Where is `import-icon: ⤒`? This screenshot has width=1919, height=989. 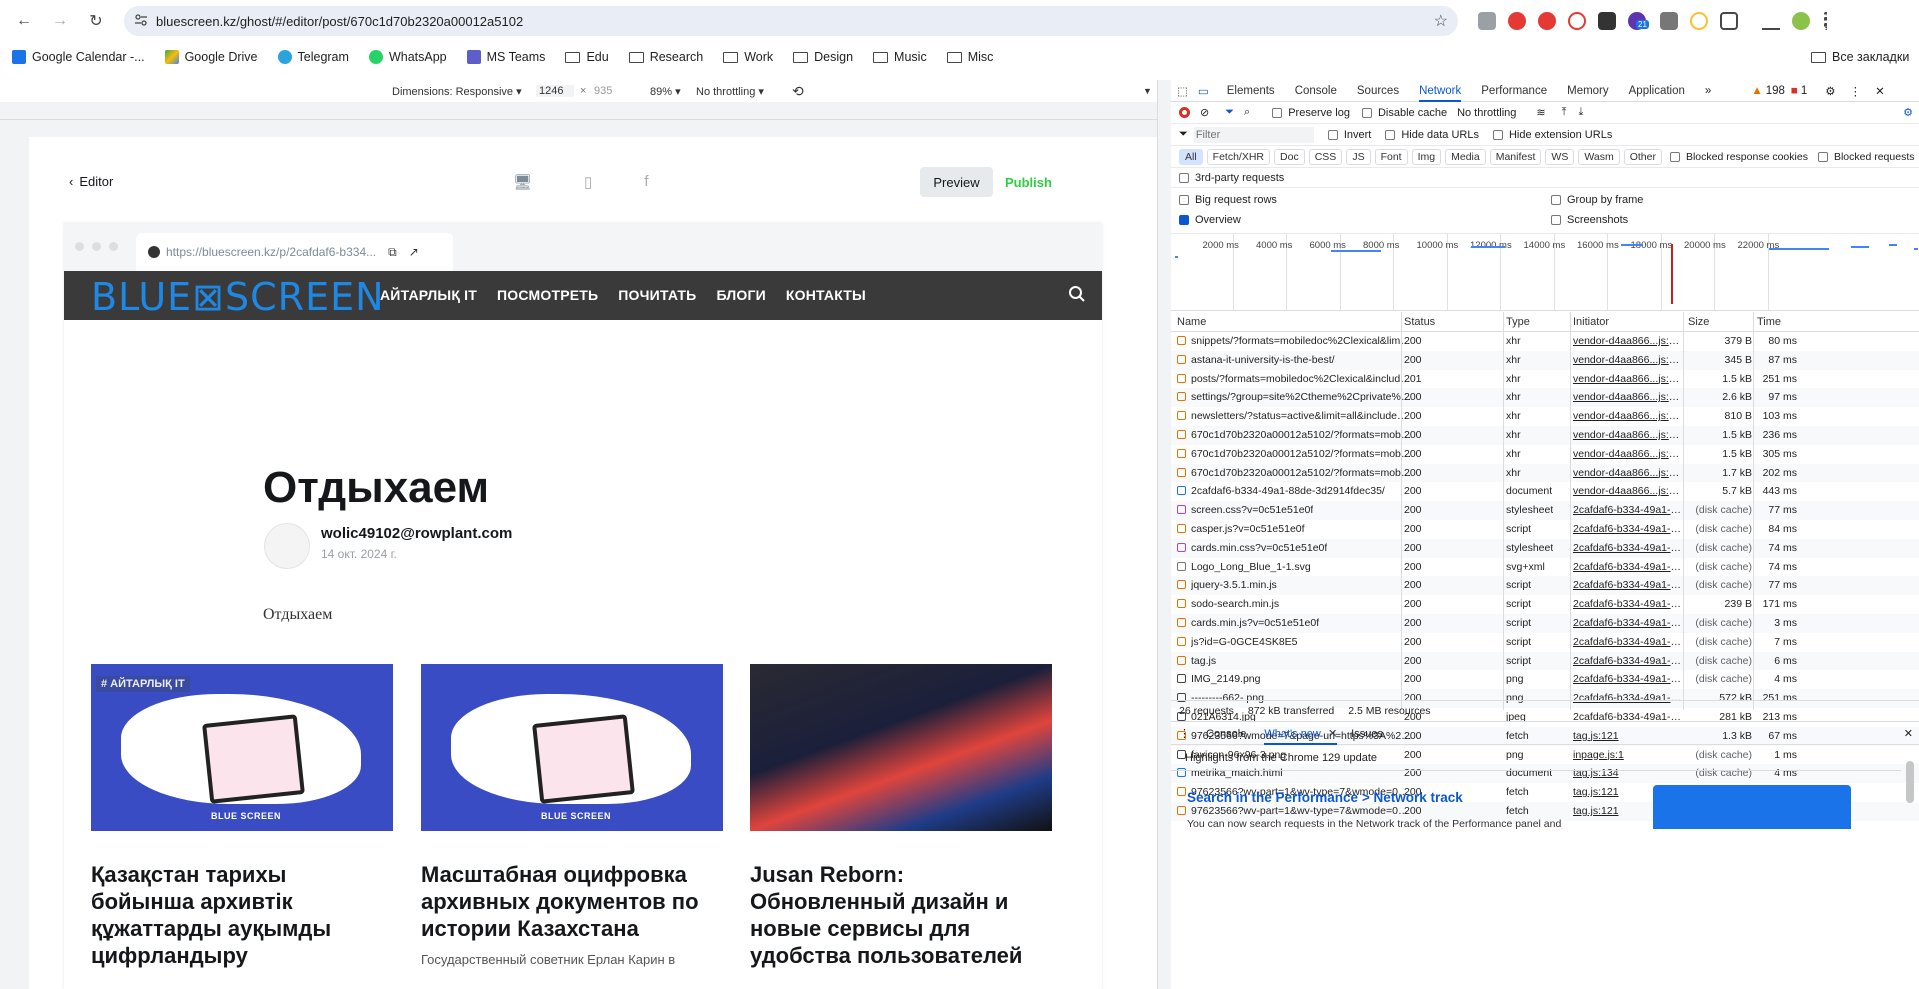 import-icon: ⤒ is located at coordinates (1564, 112).